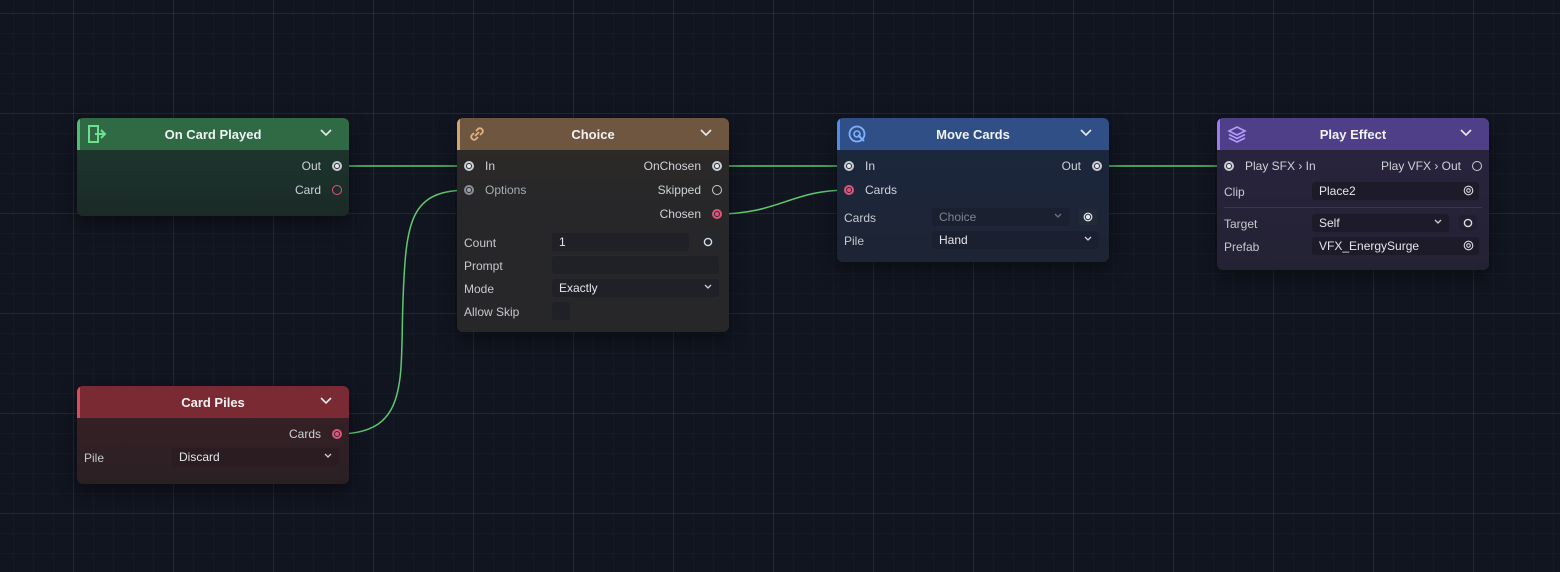 This screenshot has height=572, width=1560. I want to click on input-port-play-sfx-in, so click(1229, 166).